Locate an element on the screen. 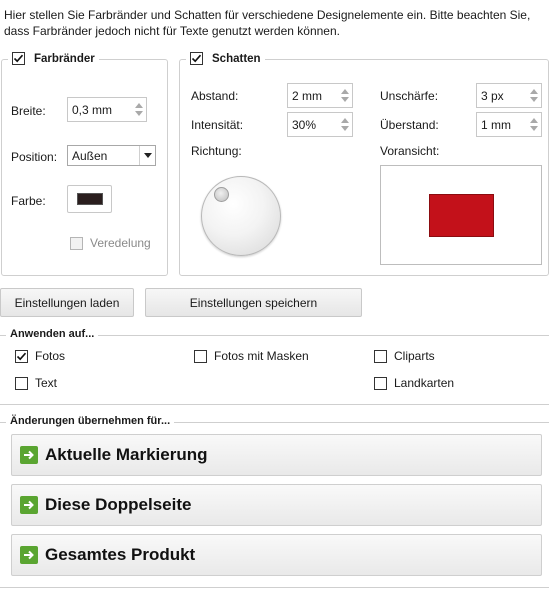 Image resolution: width=549 pixels, height=589 pixels. aktuelle-label: Aktuelle Markierung is located at coordinates (126, 454).